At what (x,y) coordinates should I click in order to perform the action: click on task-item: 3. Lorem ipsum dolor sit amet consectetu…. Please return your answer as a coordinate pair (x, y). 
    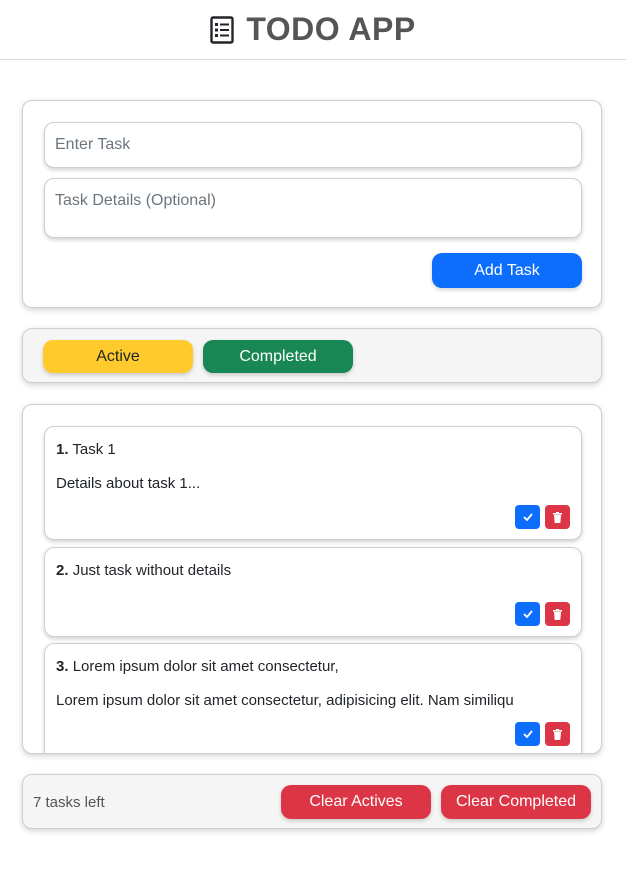
    Looking at the image, I should click on (313, 698).